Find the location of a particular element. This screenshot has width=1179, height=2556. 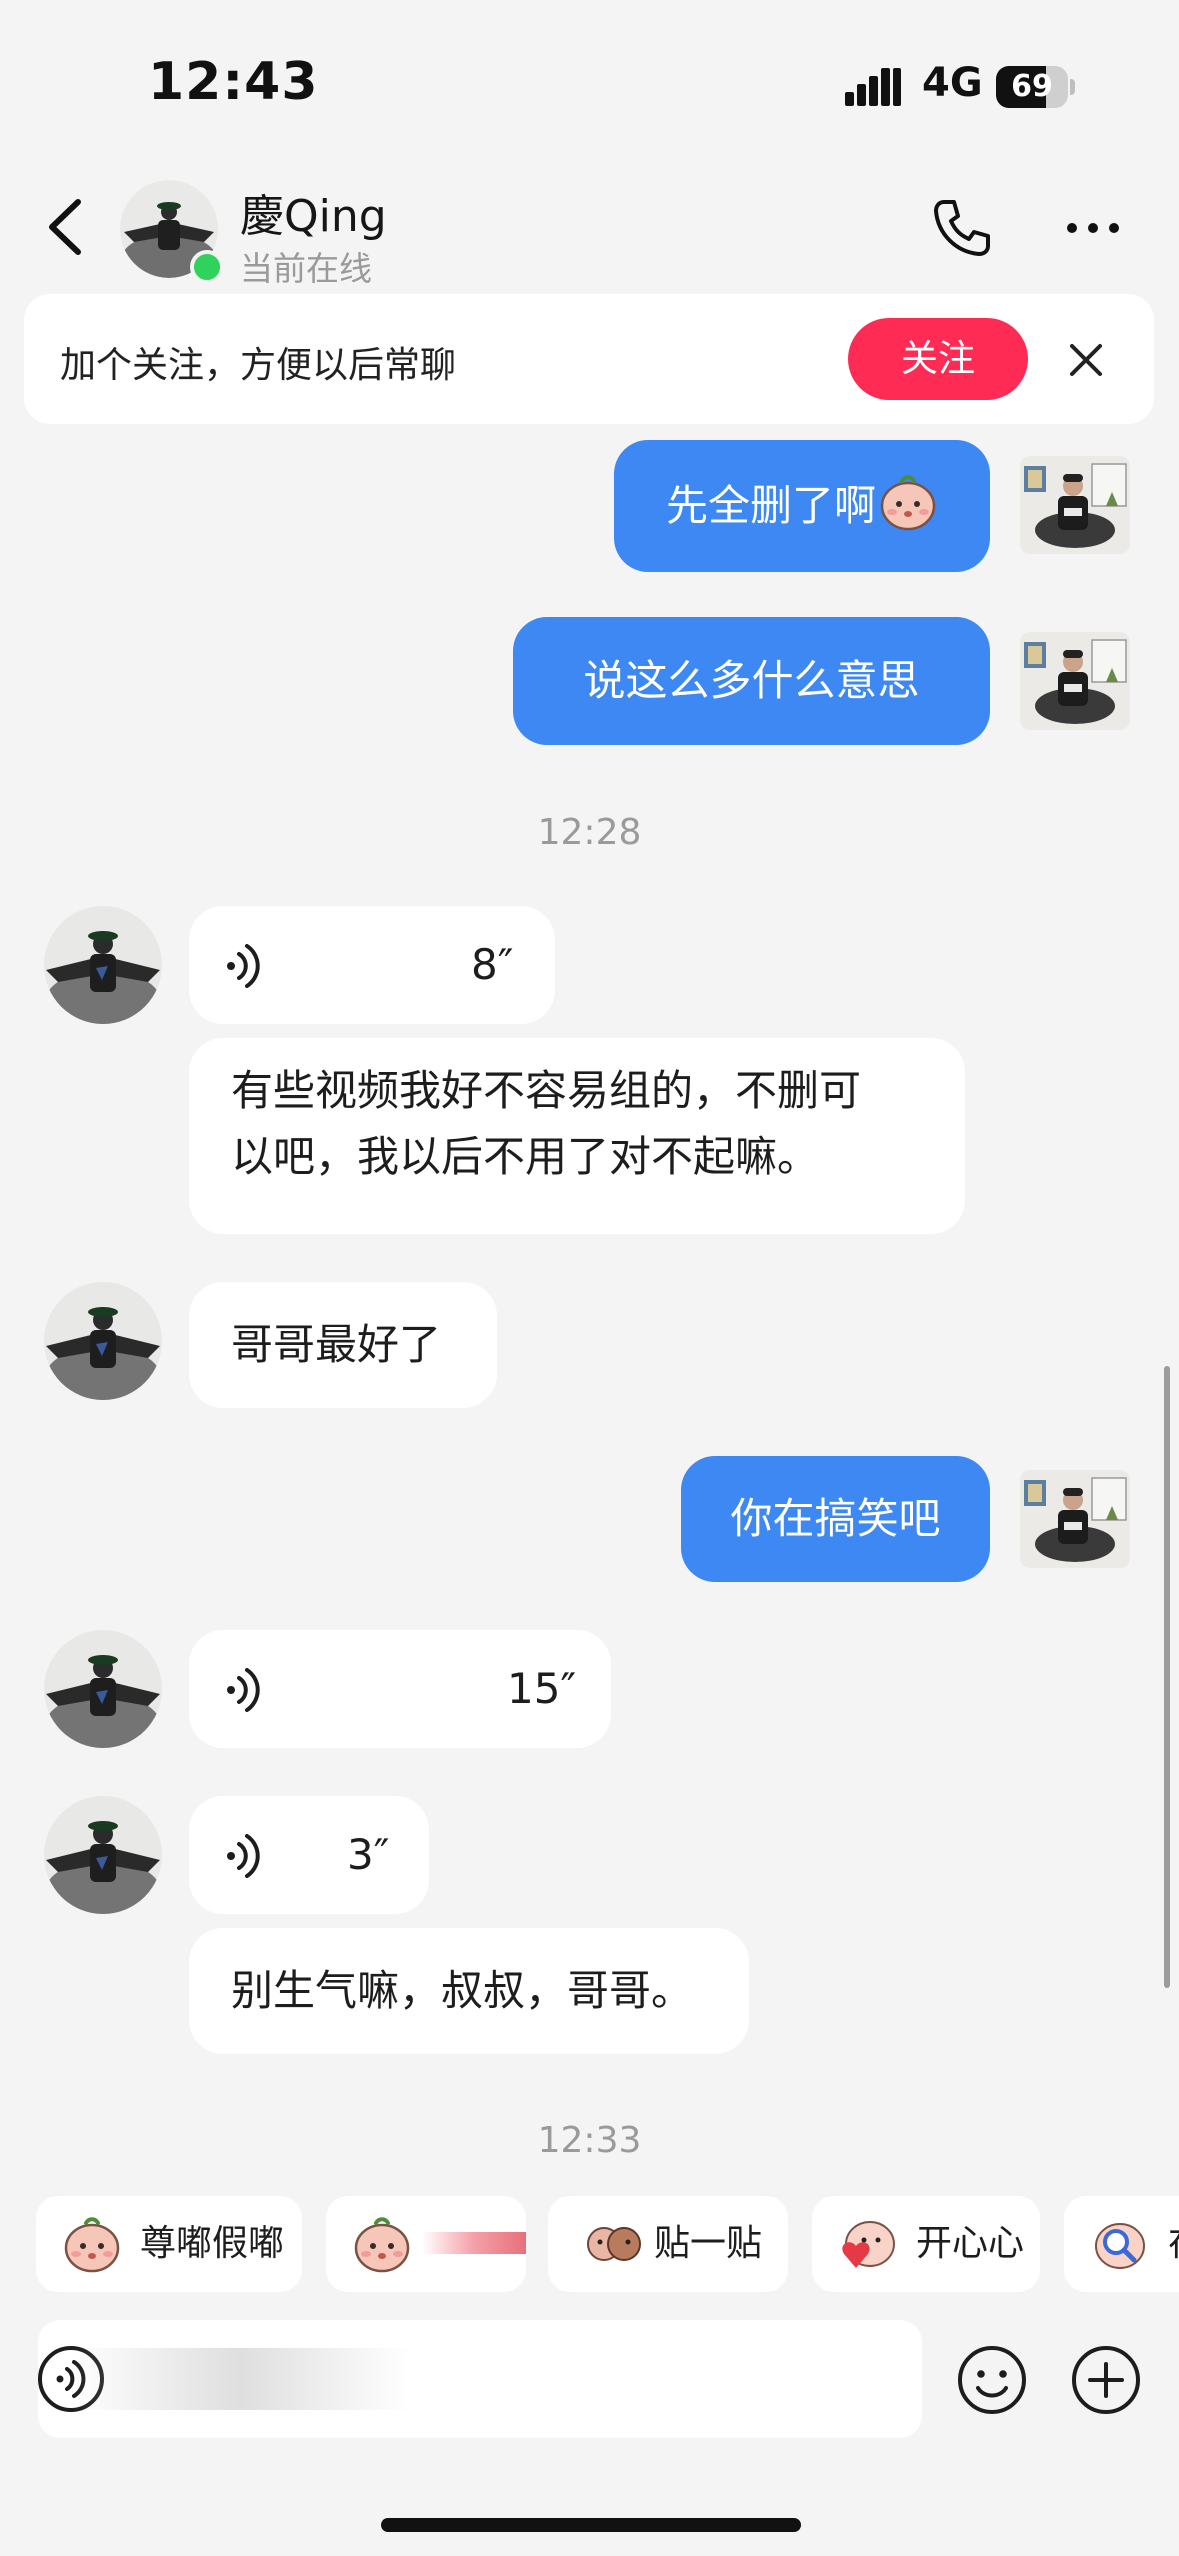

outgoing-message: 你在搞笑吧 is located at coordinates (835, 1519).